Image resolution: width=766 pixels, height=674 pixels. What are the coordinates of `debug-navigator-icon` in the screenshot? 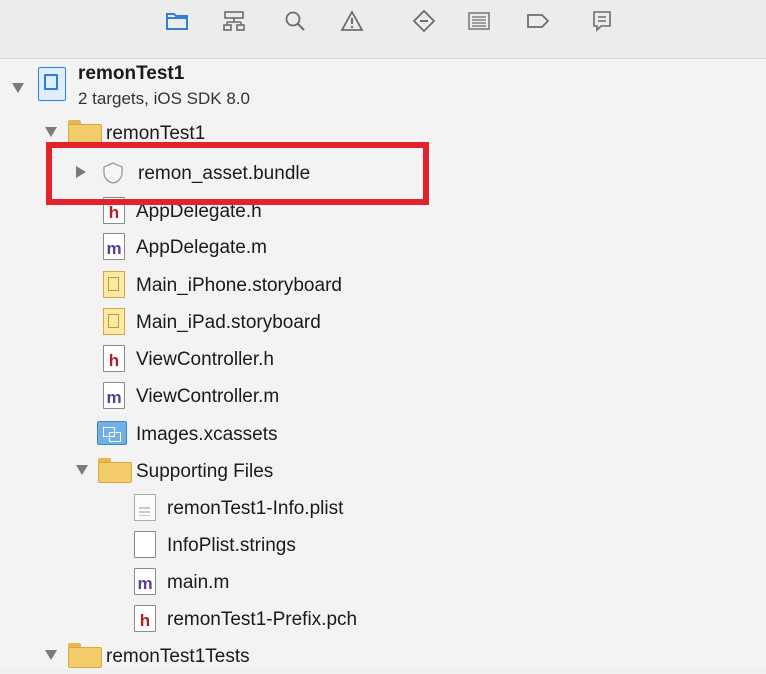 It's located at (479, 21).